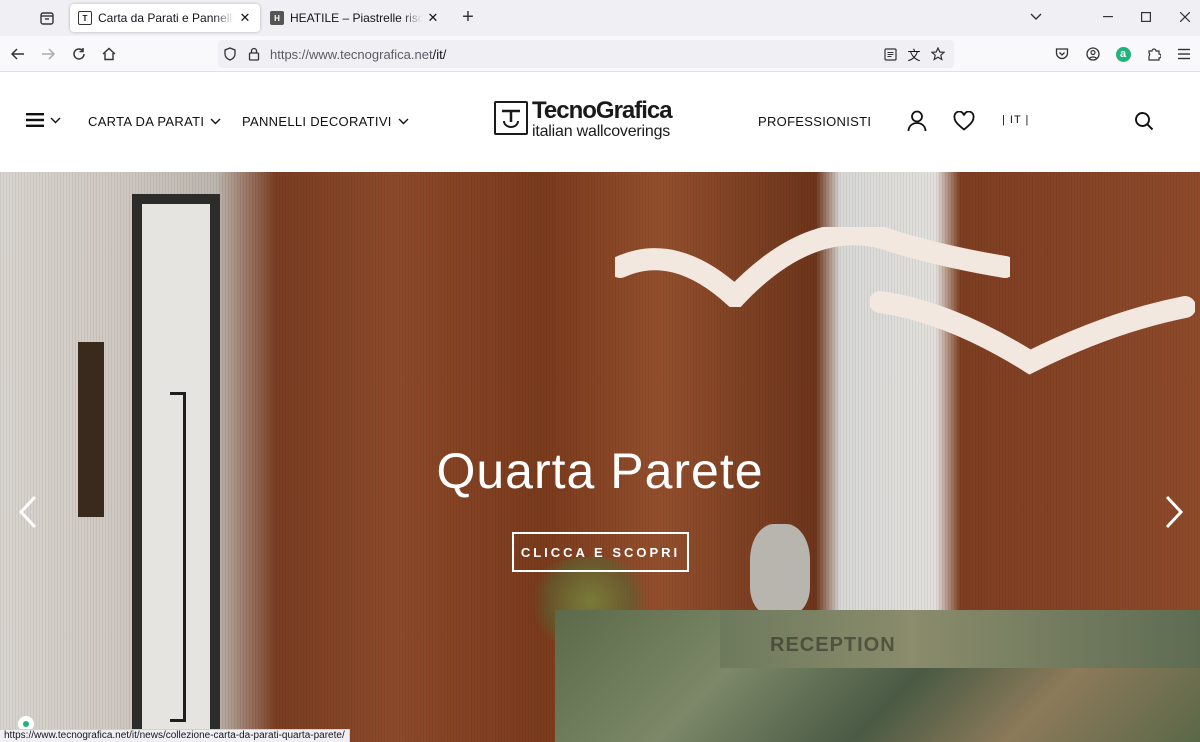 This screenshot has width=1200, height=742. I want to click on url-path: /it/, so click(439, 54).